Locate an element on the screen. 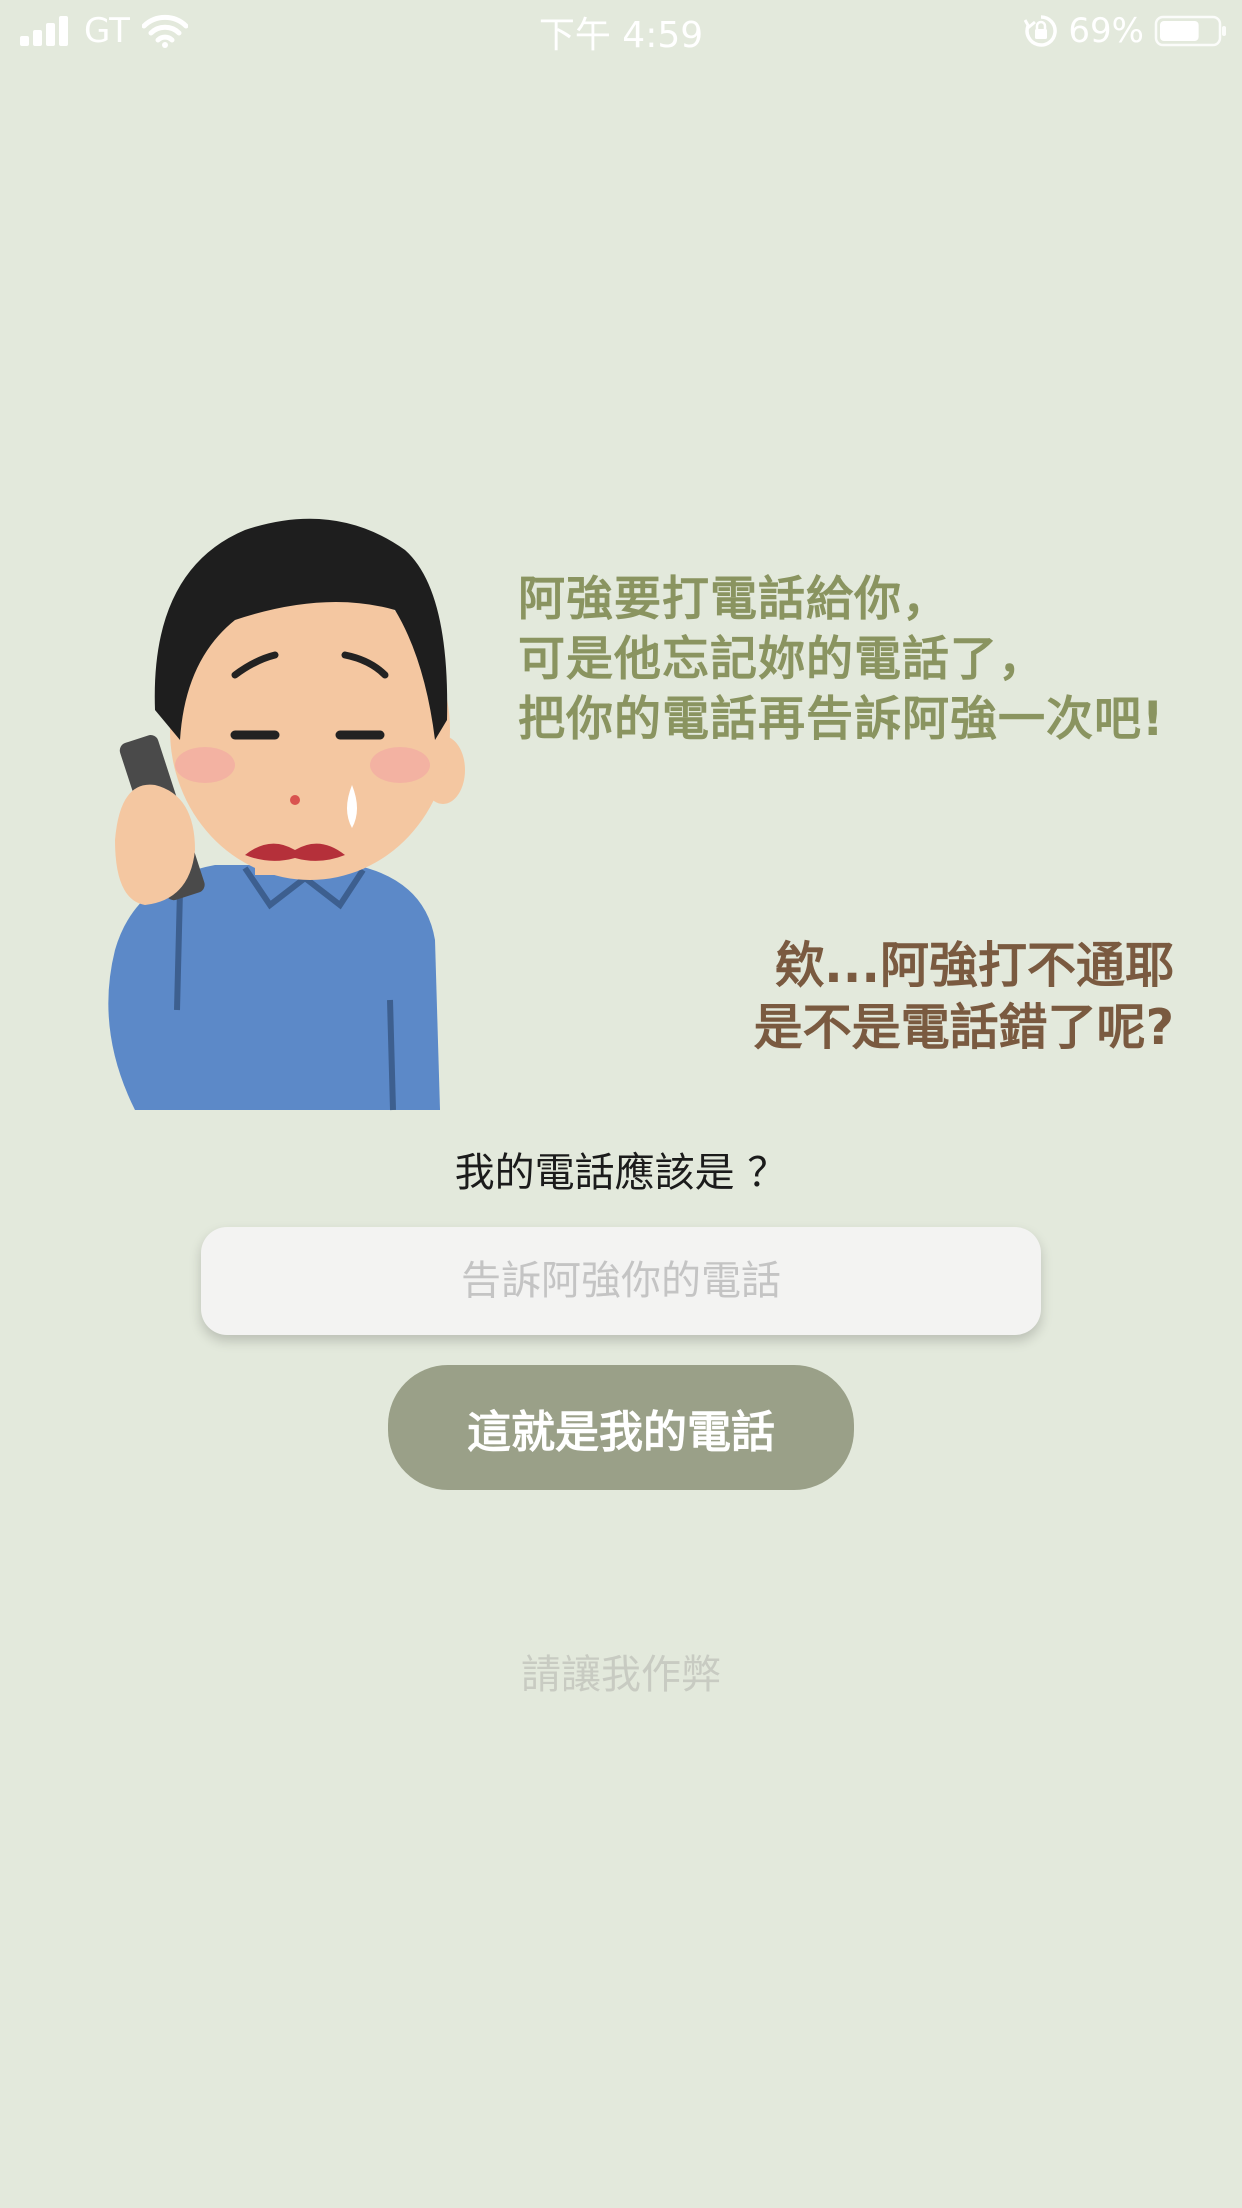 The height and width of the screenshot is (2208, 1242). error-message: 欸...阿強打不通耶 是不是電話錯了呢? is located at coordinates (824, 997).